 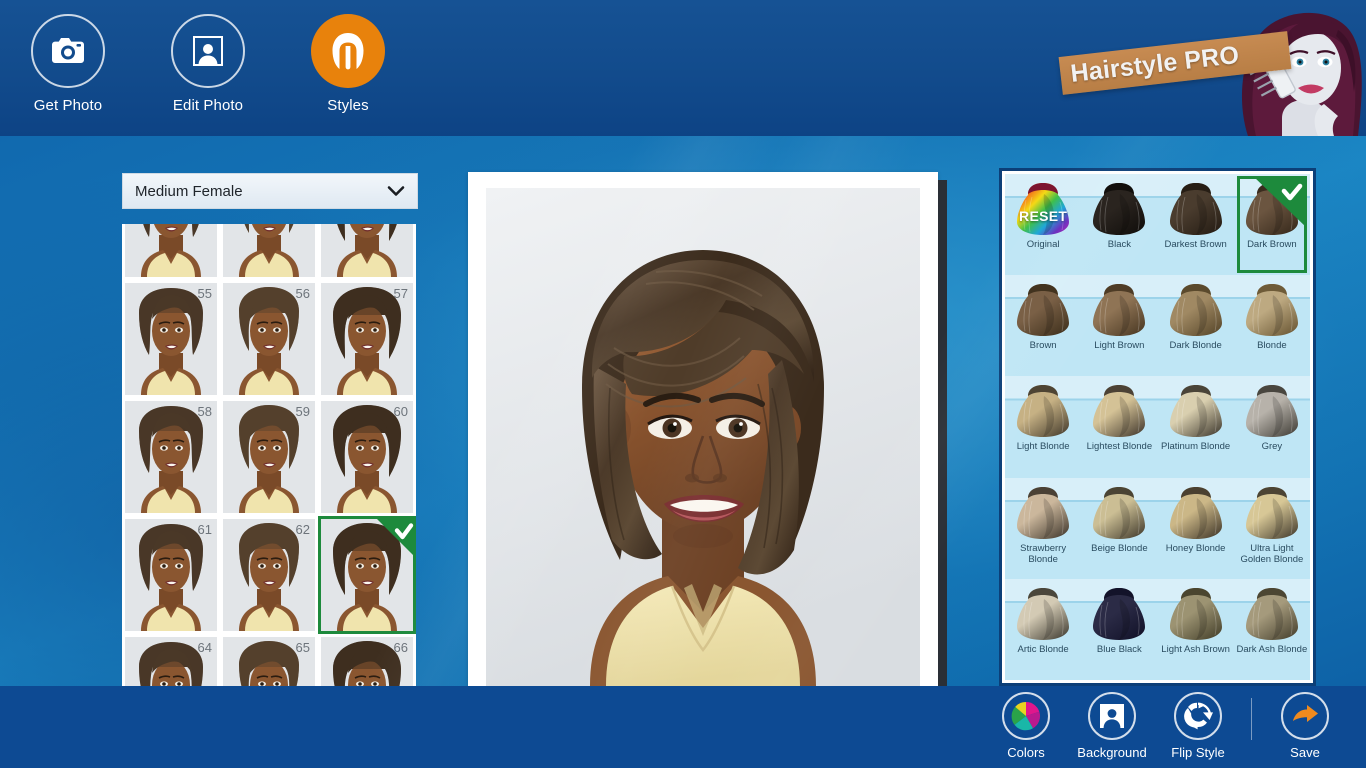 I want to click on hair-color-label: Lightest Blonde, so click(x=1119, y=447).